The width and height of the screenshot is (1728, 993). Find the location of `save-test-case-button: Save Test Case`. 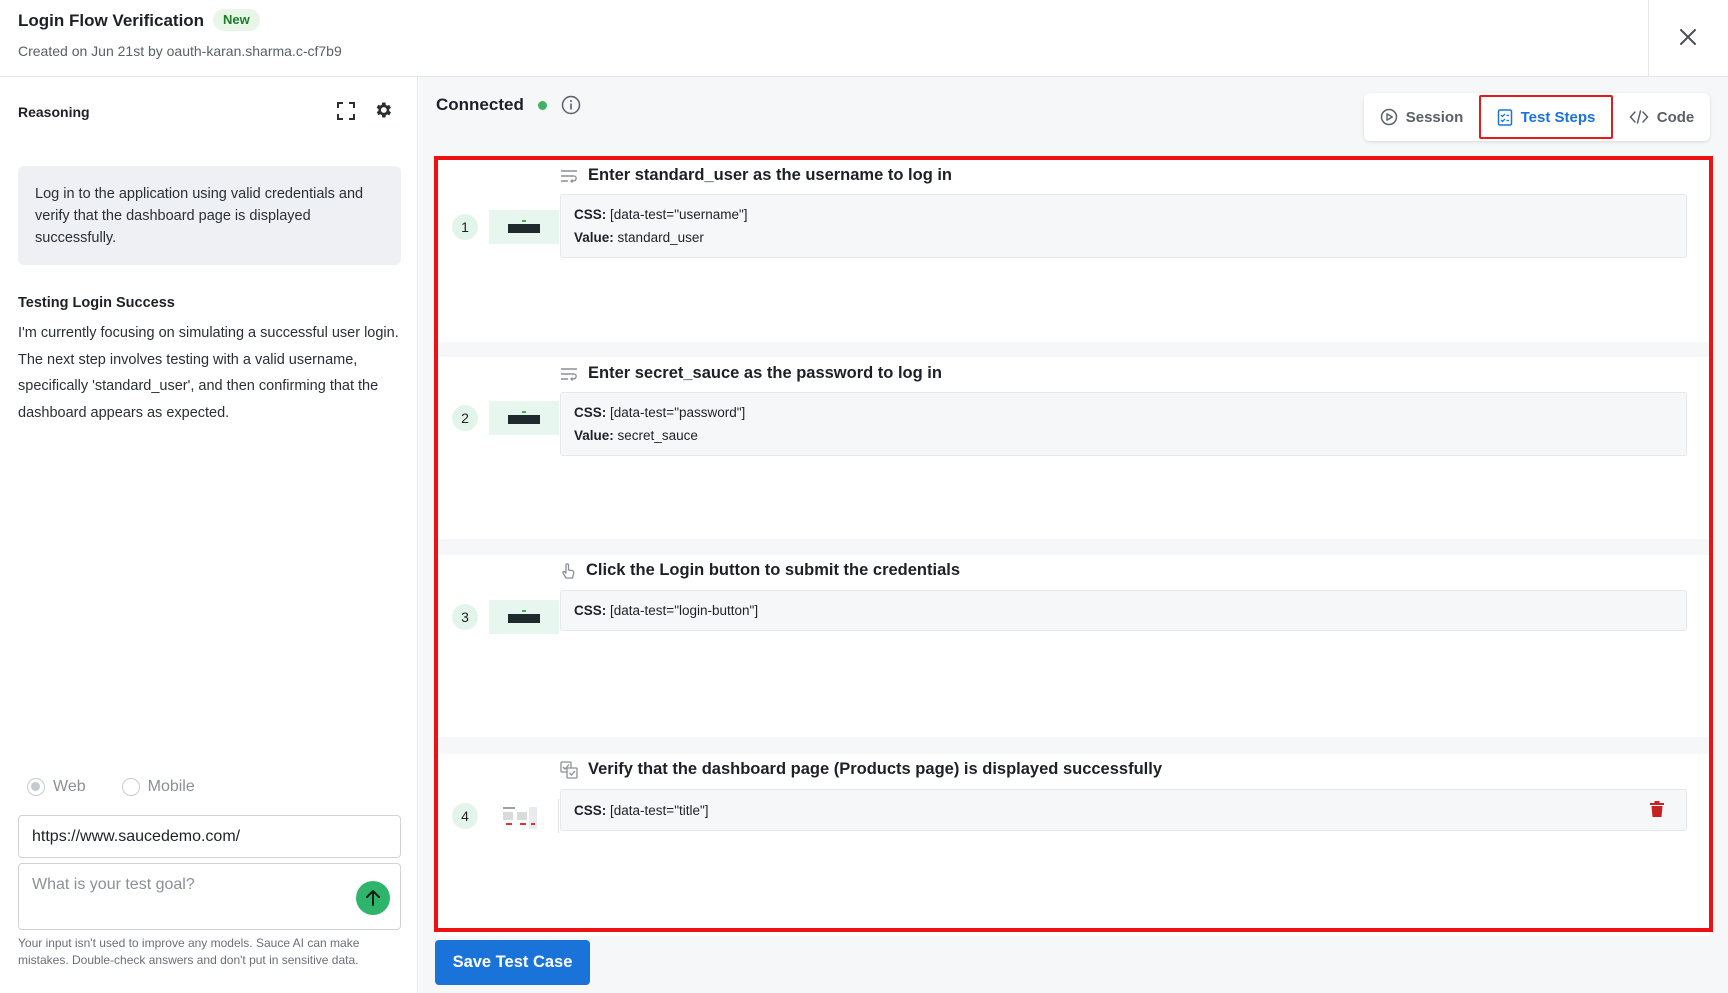

save-test-case-button: Save Test Case is located at coordinates (512, 962).